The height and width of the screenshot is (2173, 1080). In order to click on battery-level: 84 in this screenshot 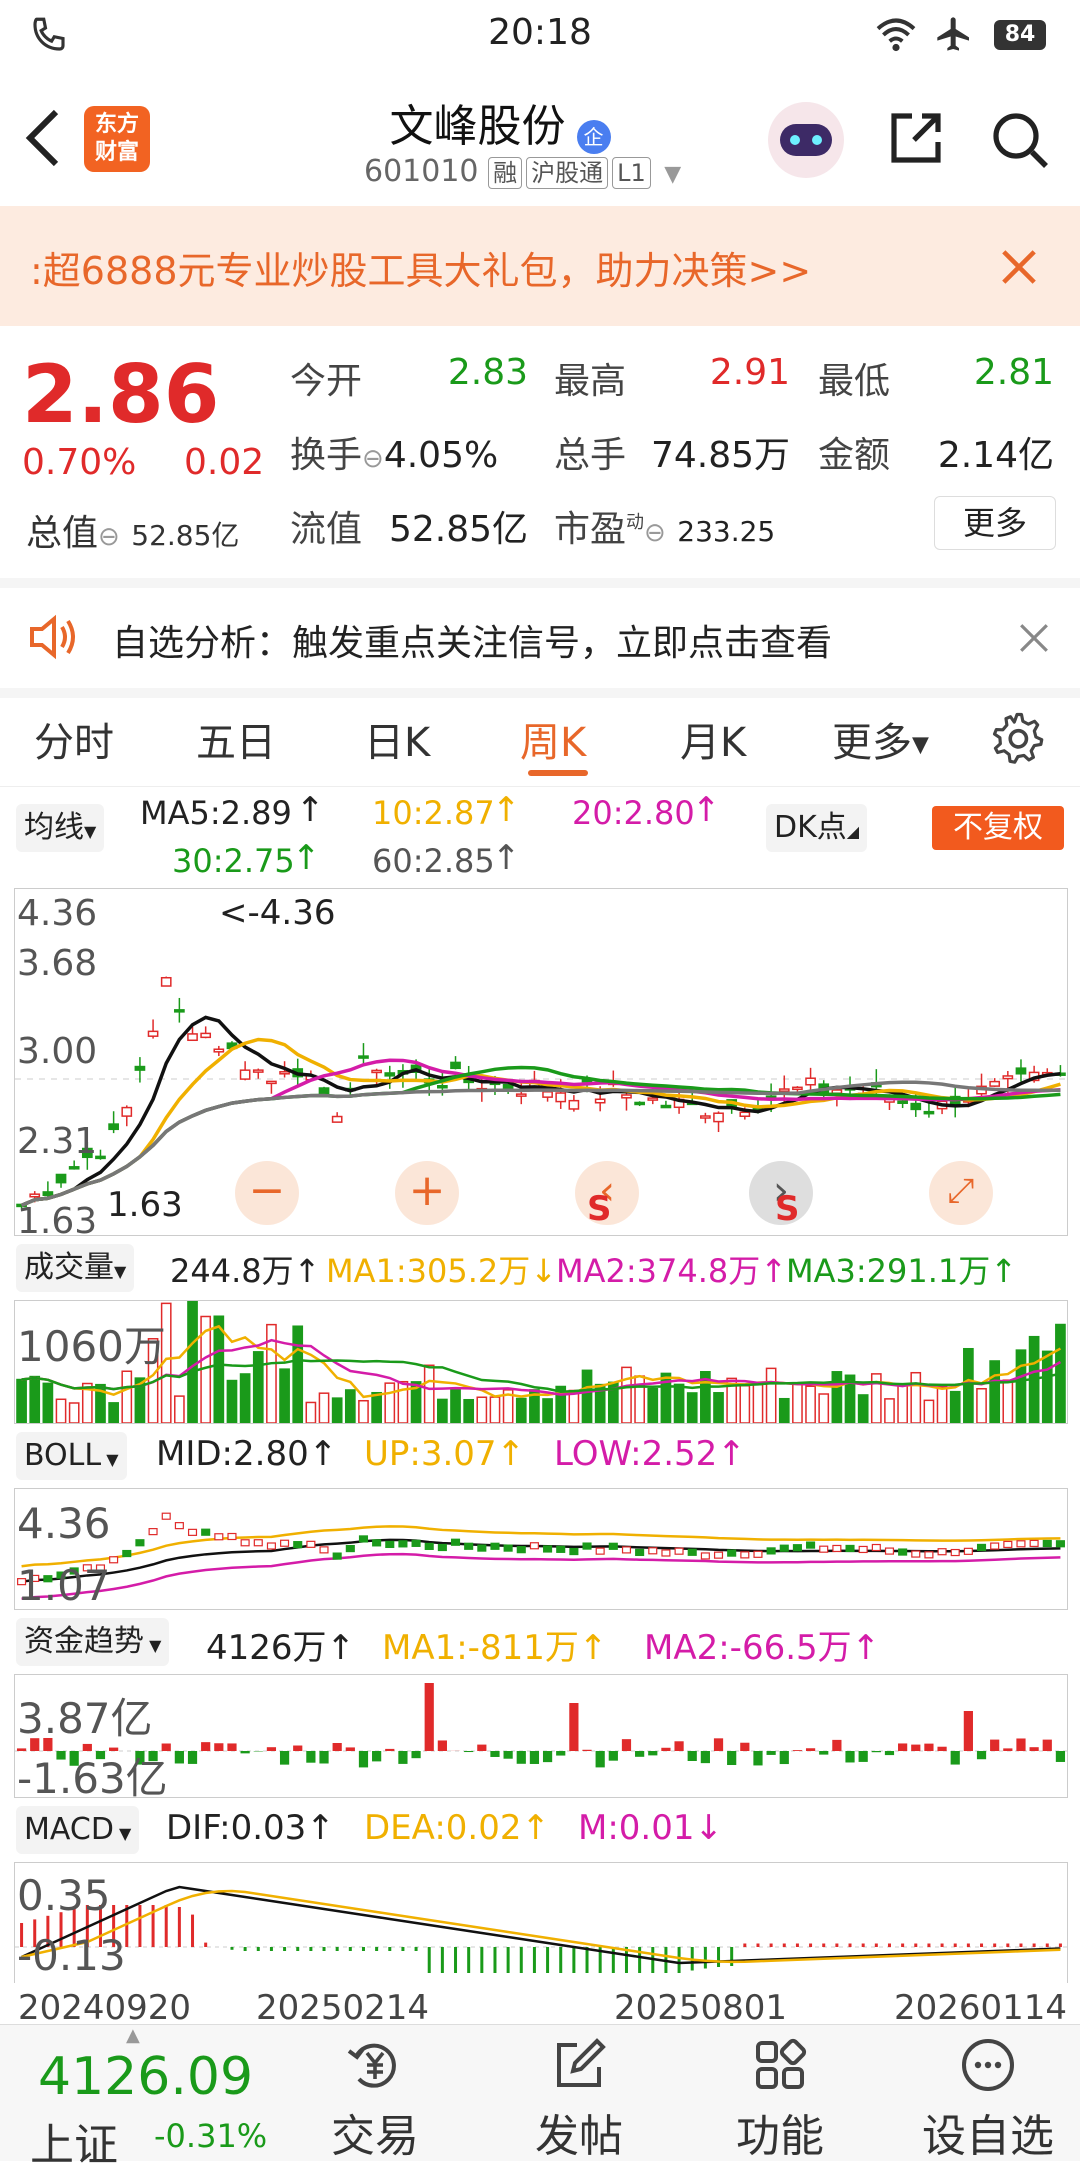, I will do `click(1020, 34)`.